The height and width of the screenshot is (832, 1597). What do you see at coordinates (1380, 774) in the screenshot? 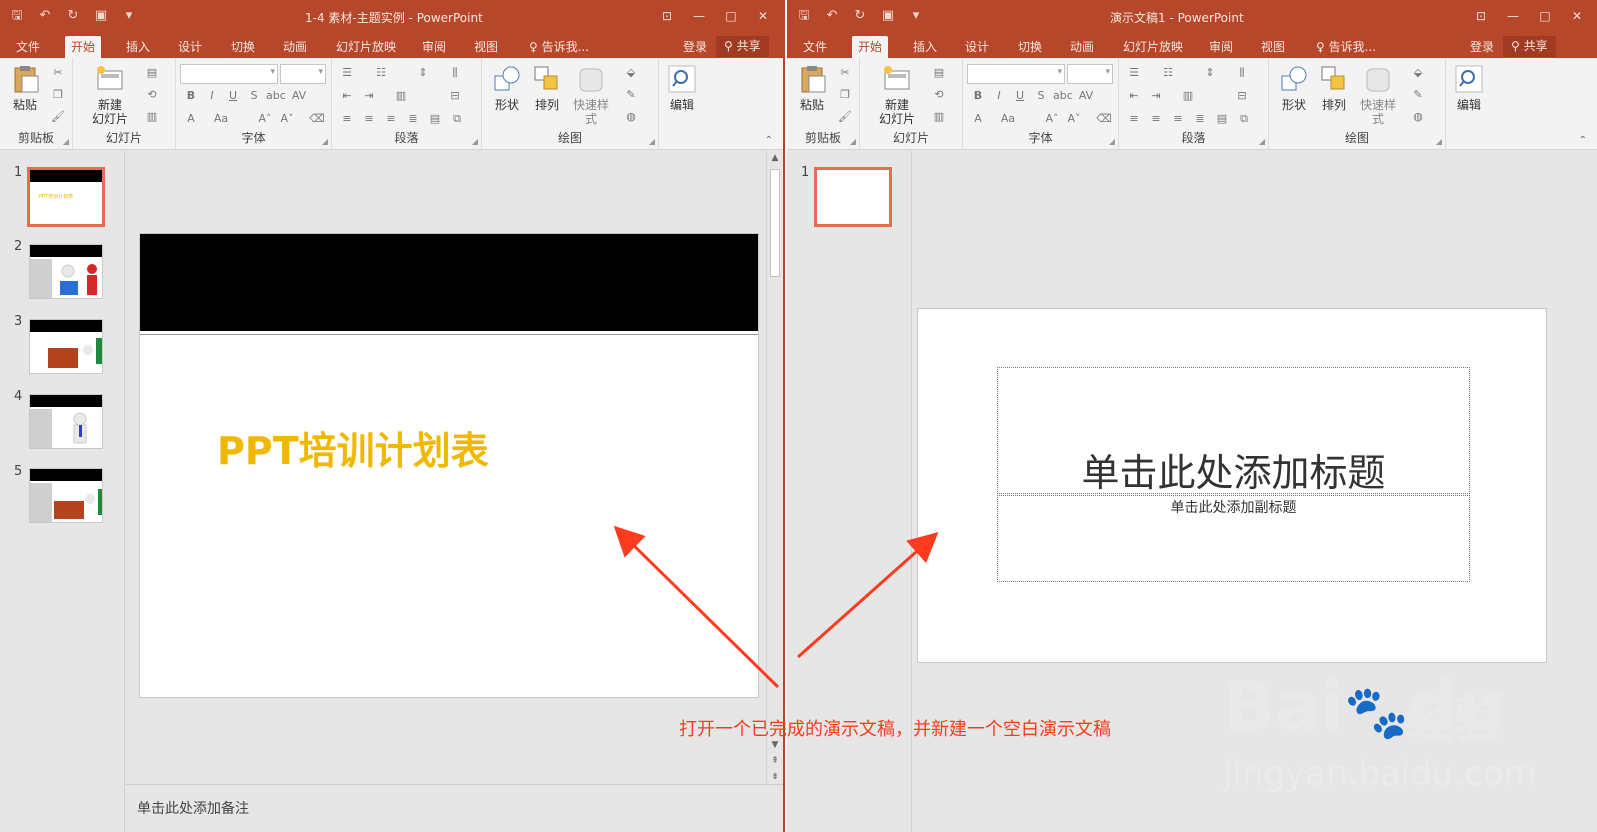
I see `watermark-url: jingyan.baidu.com` at bounding box center [1380, 774].